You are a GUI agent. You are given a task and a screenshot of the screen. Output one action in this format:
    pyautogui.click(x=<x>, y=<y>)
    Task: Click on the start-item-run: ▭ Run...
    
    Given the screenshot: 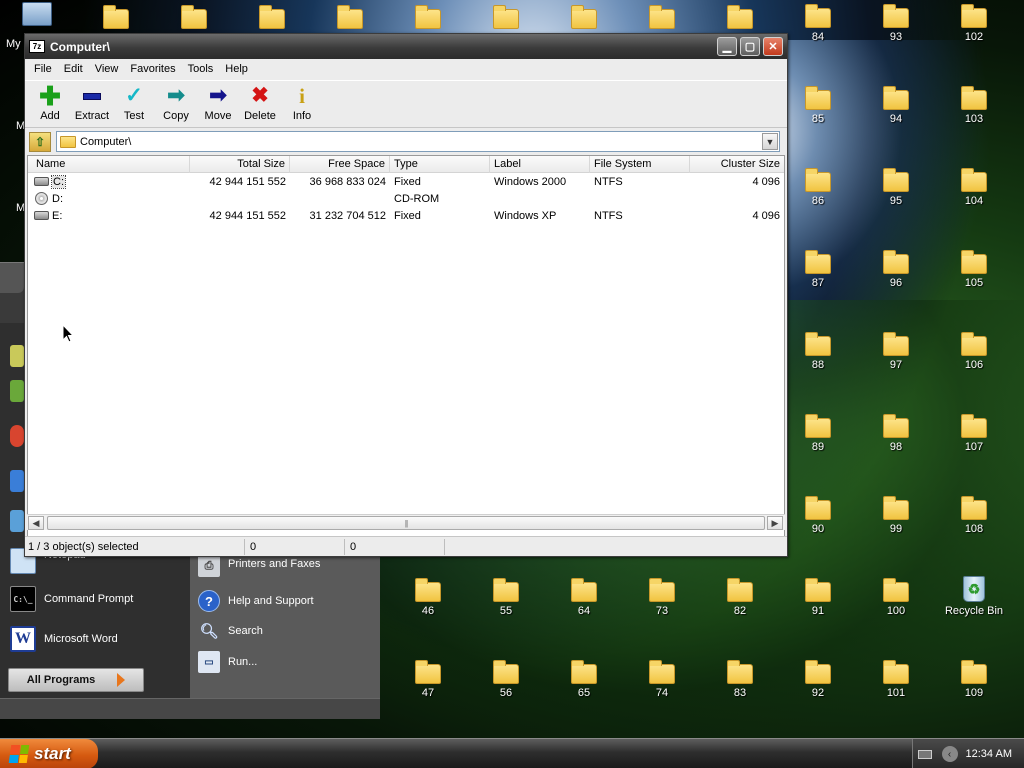 What is the action you would take?
    pyautogui.click(x=227, y=662)
    